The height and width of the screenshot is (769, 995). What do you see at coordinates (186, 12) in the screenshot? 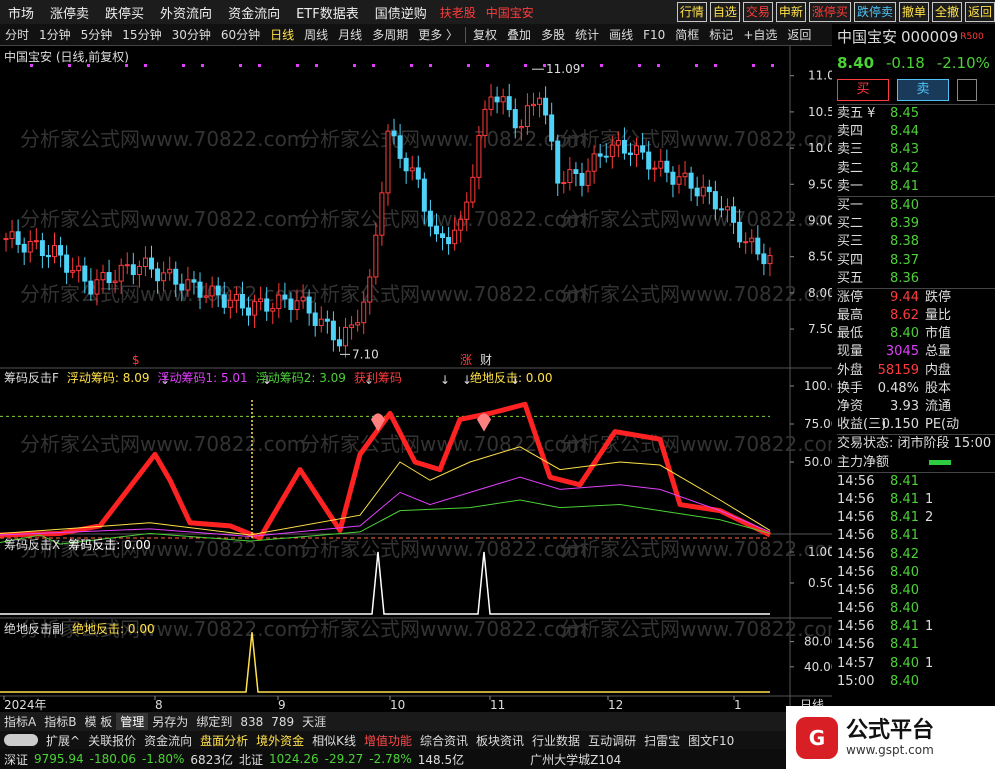
I see `menu-foreign-flow: 外资流向` at bounding box center [186, 12].